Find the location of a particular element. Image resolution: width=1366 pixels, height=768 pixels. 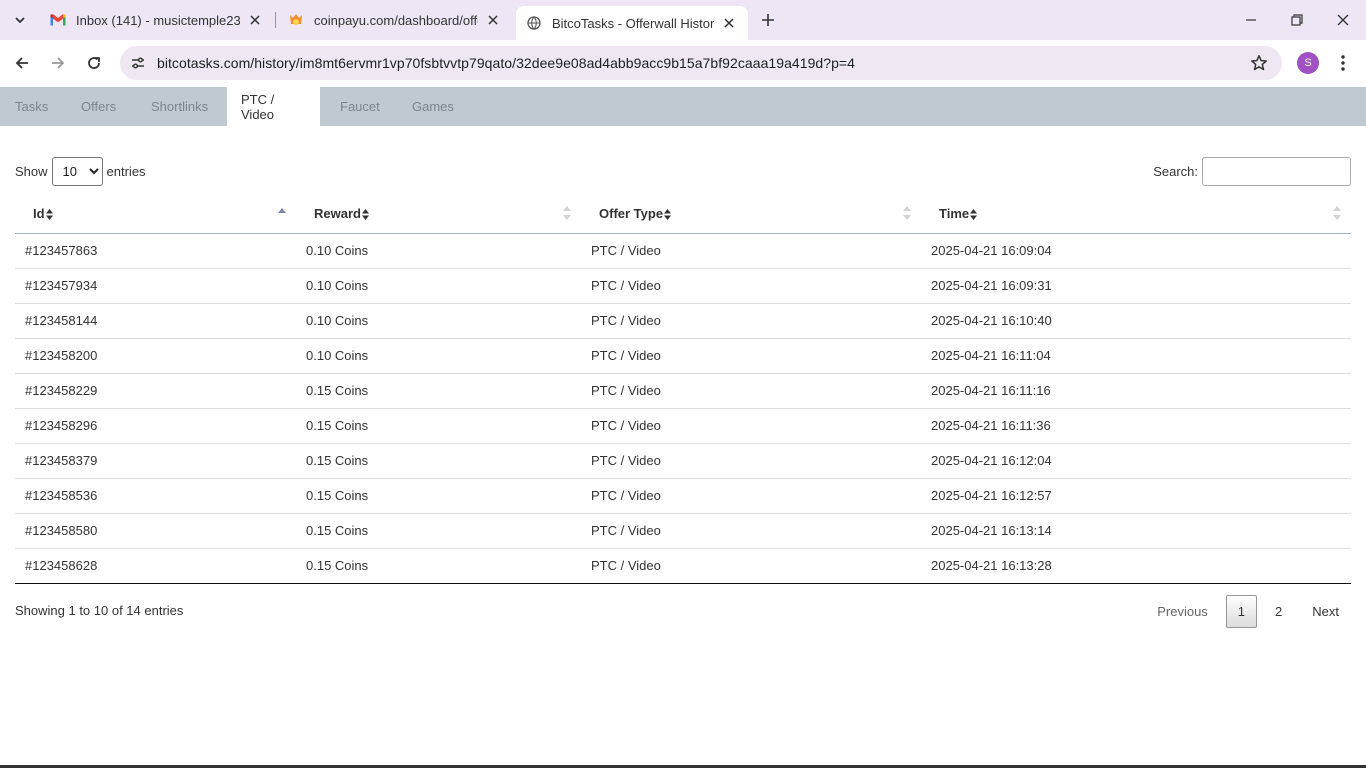

previous-page-button: Previous is located at coordinates (1182, 611).